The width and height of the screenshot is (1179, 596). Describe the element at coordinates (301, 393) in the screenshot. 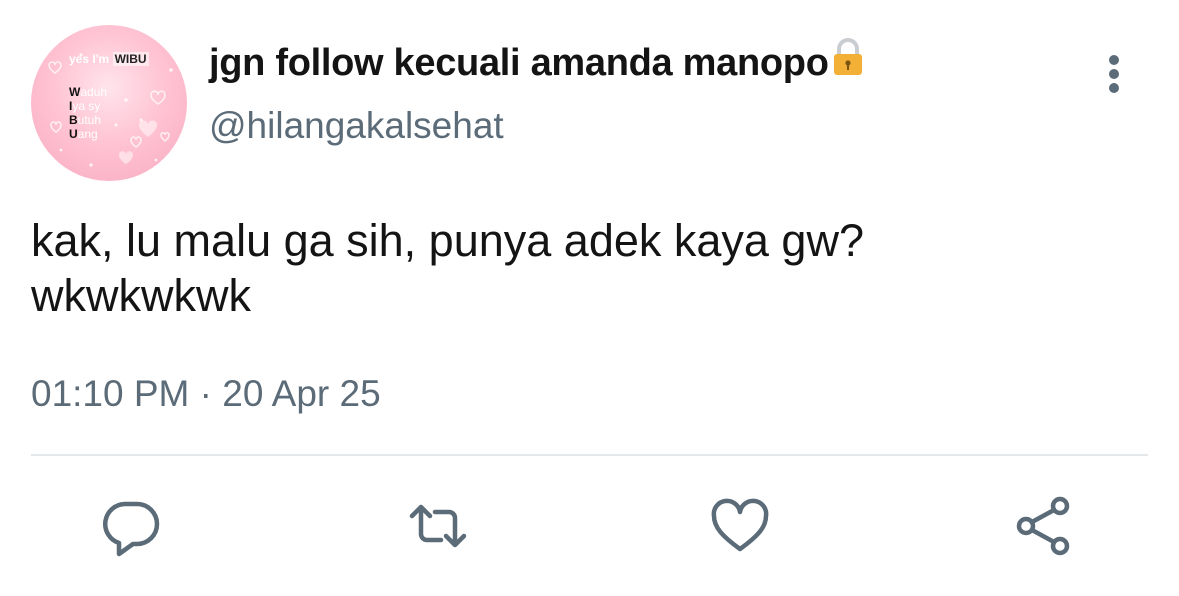

I see `tweet-date: 20 Apr 25` at that location.